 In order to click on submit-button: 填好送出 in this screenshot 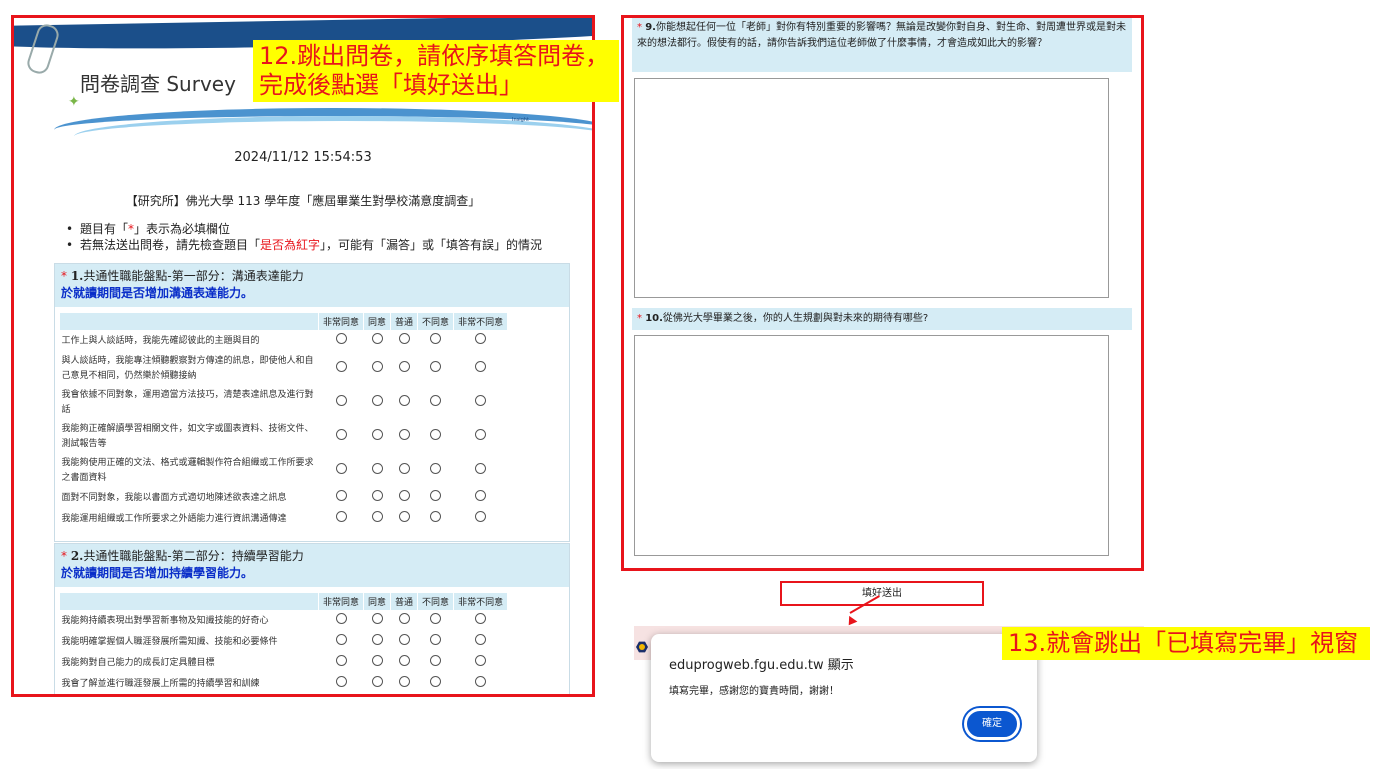, I will do `click(882, 593)`.